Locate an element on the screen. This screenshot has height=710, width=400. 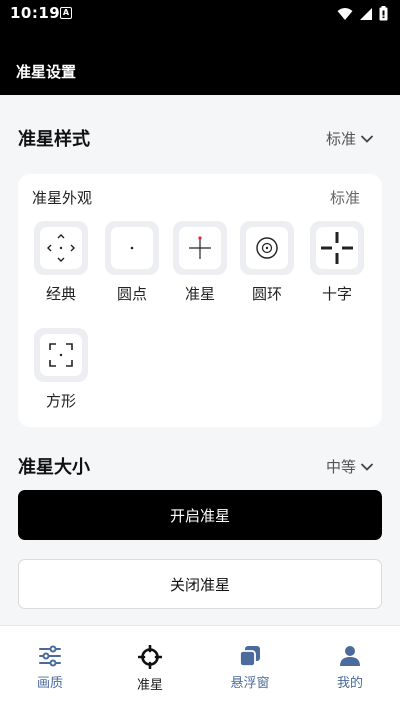
option-classic: 经典 is located at coordinates (61, 262).